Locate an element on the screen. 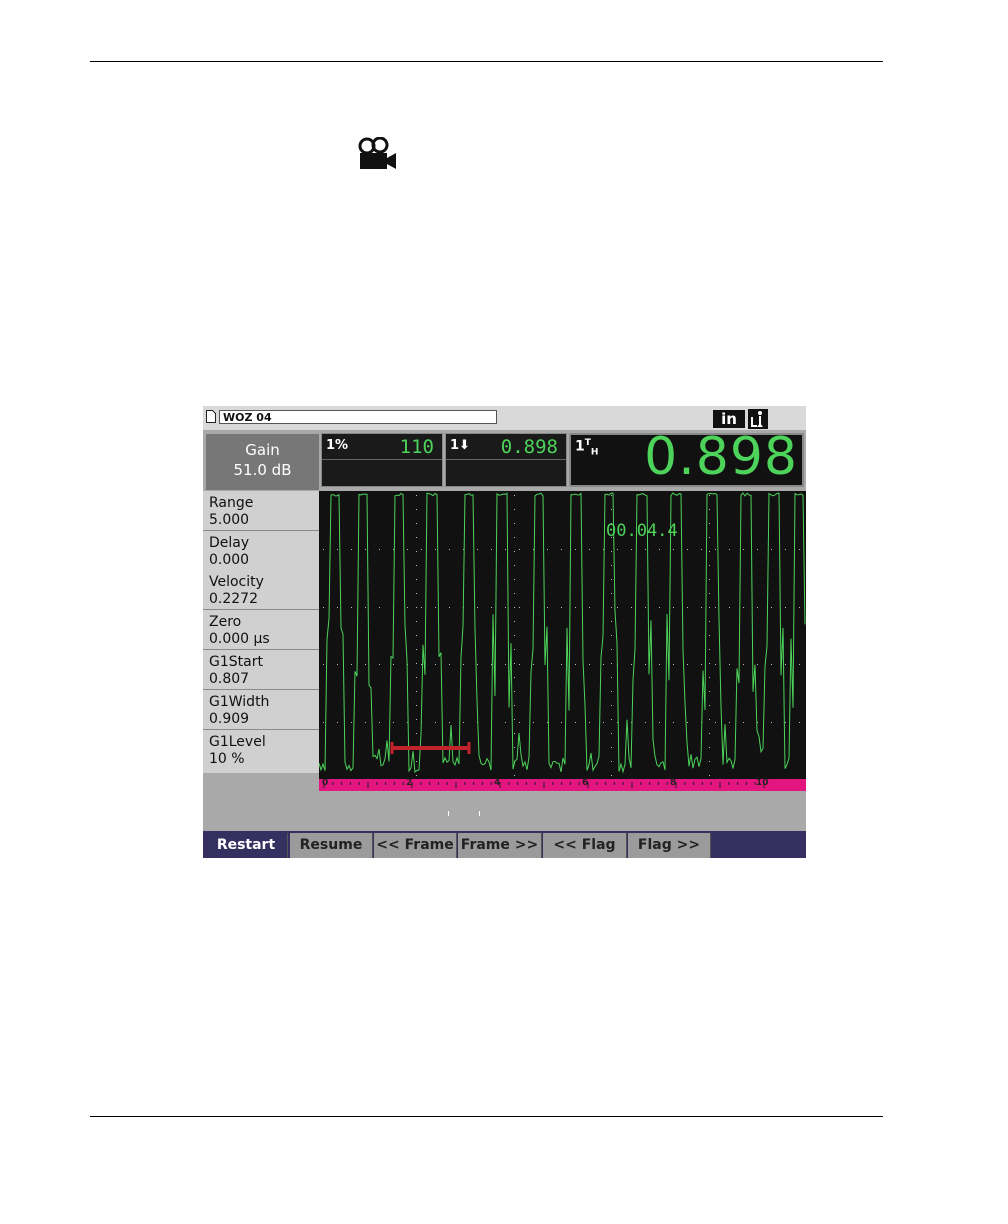  param-value: 0.2272 is located at coordinates (233, 599).